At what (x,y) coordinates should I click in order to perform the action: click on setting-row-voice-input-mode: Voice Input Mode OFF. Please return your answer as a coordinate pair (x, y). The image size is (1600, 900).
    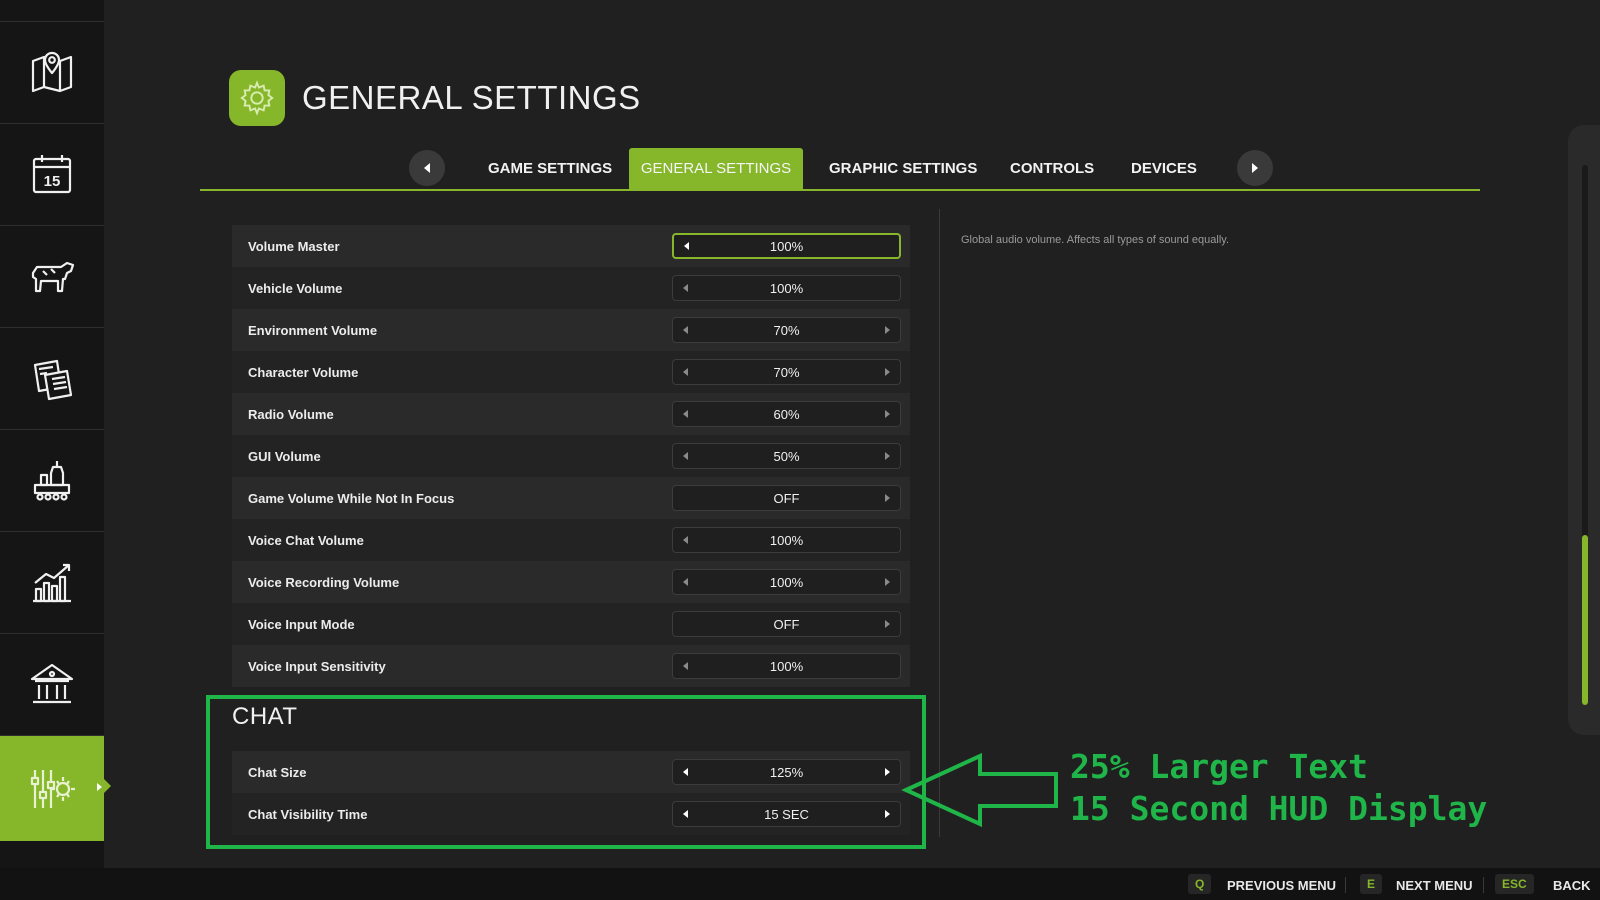
    Looking at the image, I should click on (571, 624).